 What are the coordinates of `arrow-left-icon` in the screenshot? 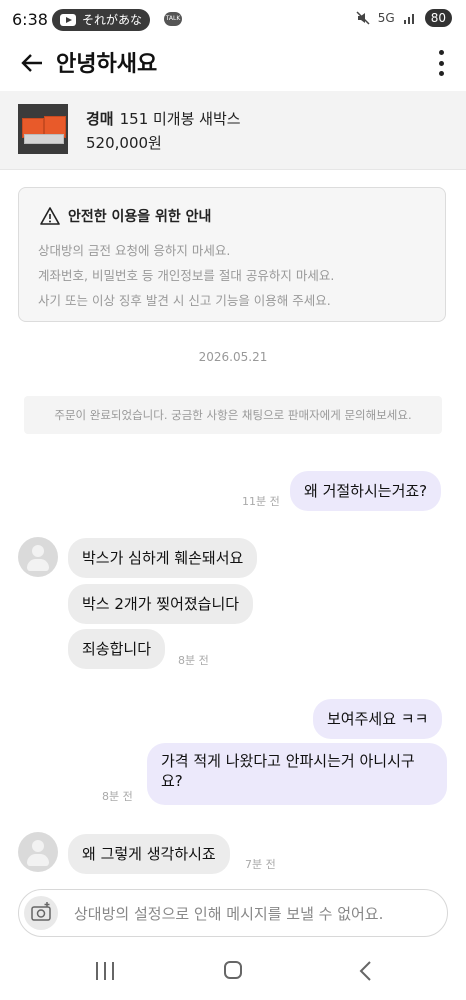 It's located at (31, 63).